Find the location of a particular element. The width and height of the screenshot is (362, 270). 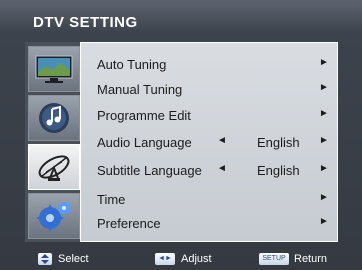

category-tabs is located at coordinates (53, 142).